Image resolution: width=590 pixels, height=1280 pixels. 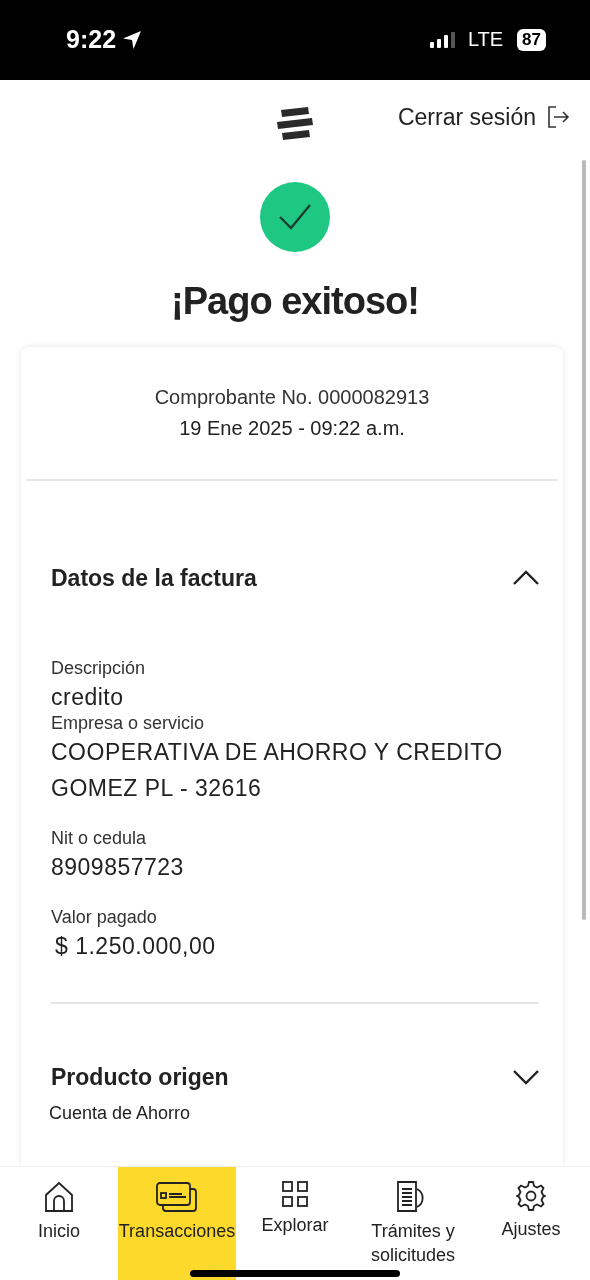 I want to click on nav-tab: Transacciones, so click(x=177, y=1223).